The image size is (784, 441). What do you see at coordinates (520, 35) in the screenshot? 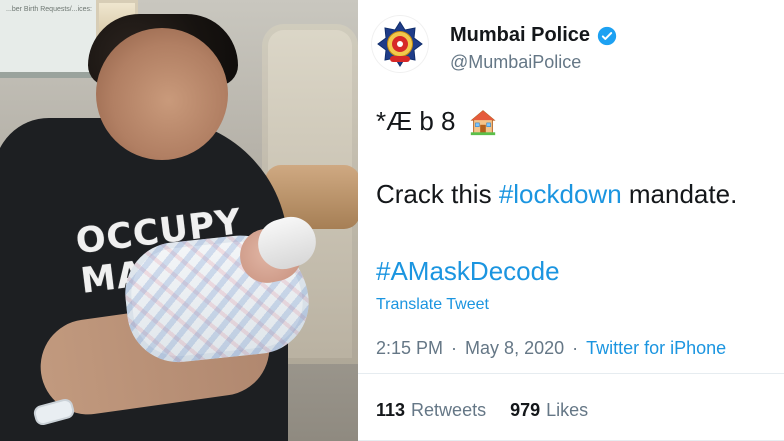
I see `author-display-name: Mumbai Police` at bounding box center [520, 35].